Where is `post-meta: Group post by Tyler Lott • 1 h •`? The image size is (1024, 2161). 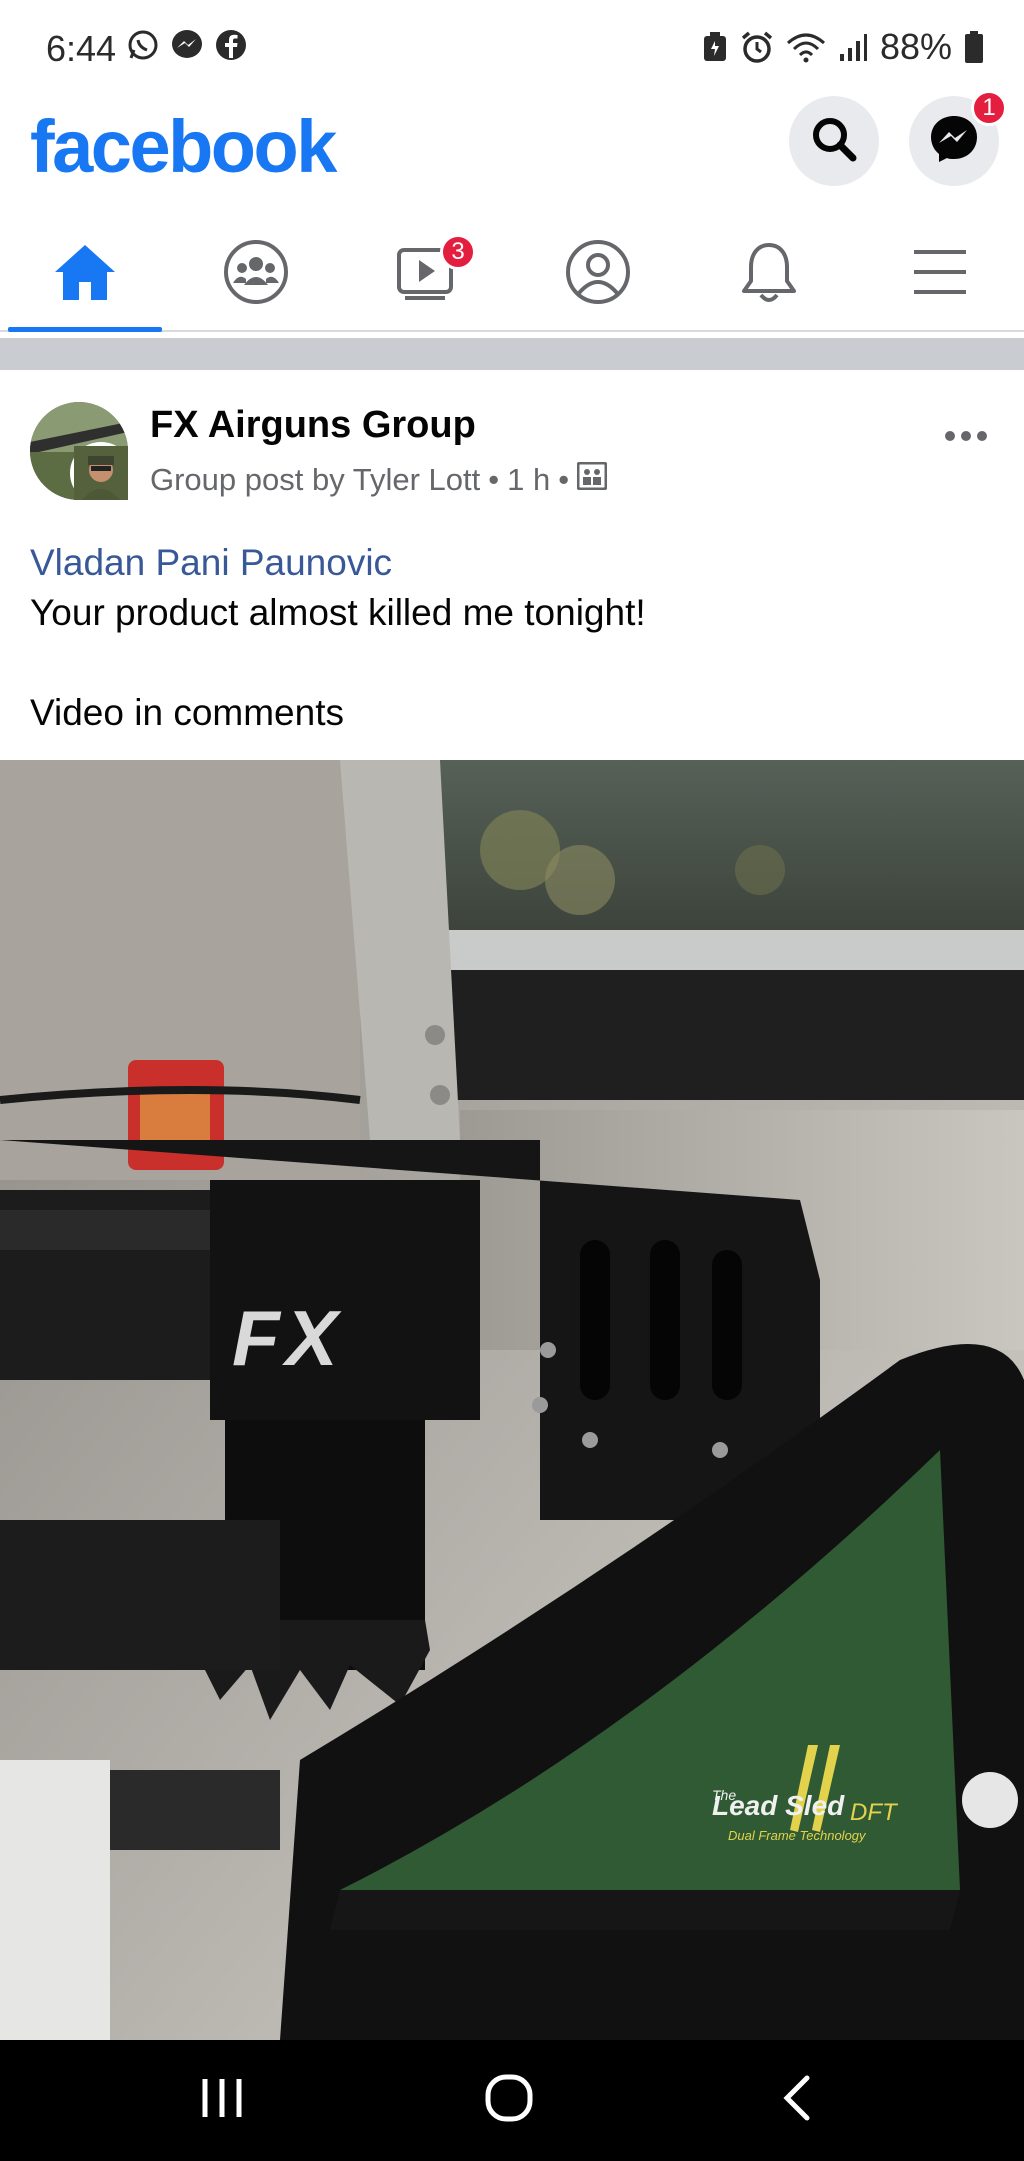 post-meta: Group post by Tyler Lott • 1 h • is located at coordinates (379, 479).